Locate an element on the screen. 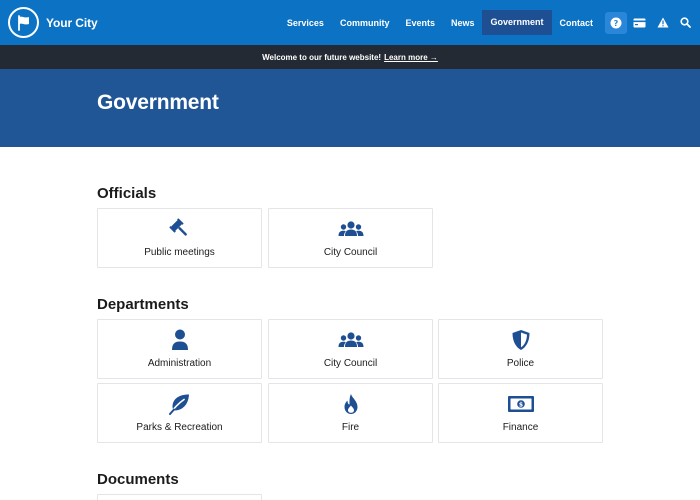  card-icon is located at coordinates (639, 22).